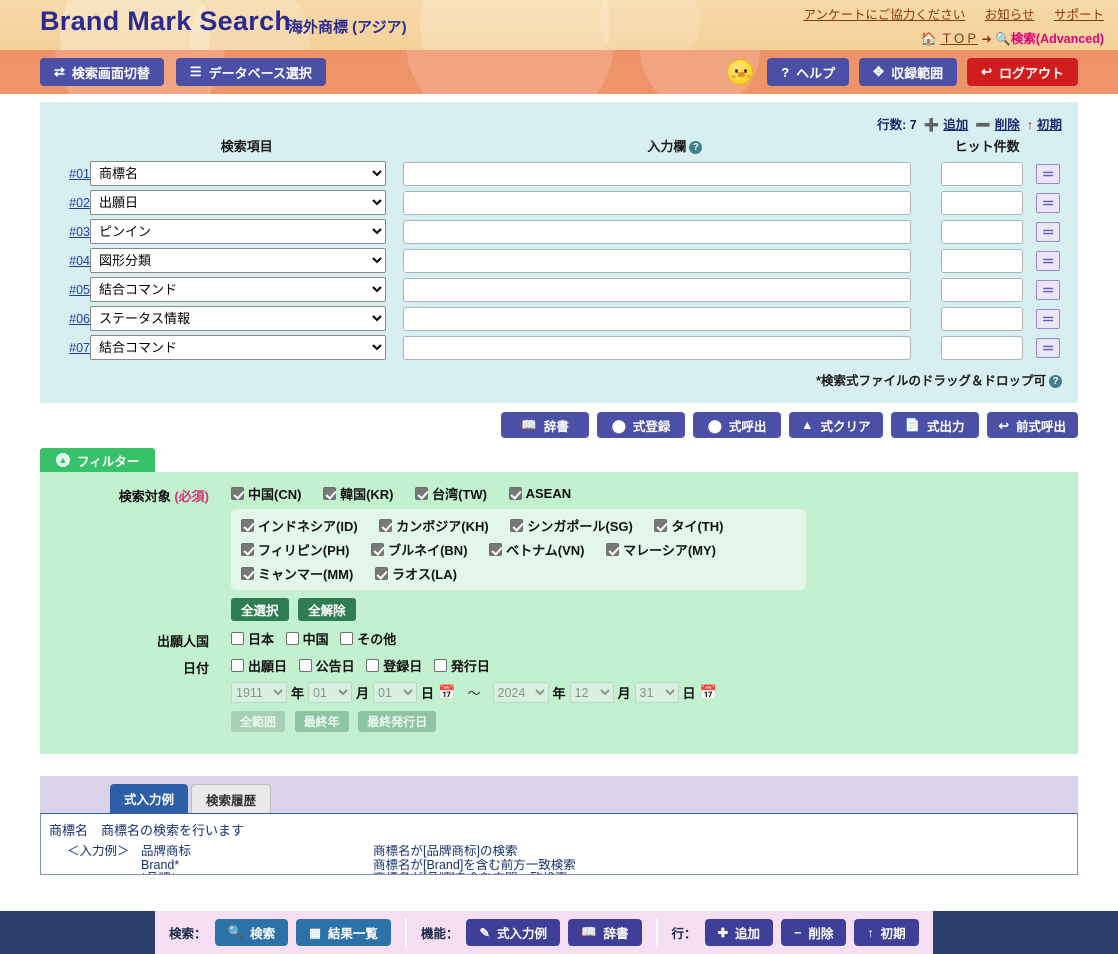 Image resolution: width=1118 pixels, height=954 pixels. Describe the element at coordinates (434, 525) in the screenshot. I see `country-checkbox-kh: カンボジア(KH)` at that location.